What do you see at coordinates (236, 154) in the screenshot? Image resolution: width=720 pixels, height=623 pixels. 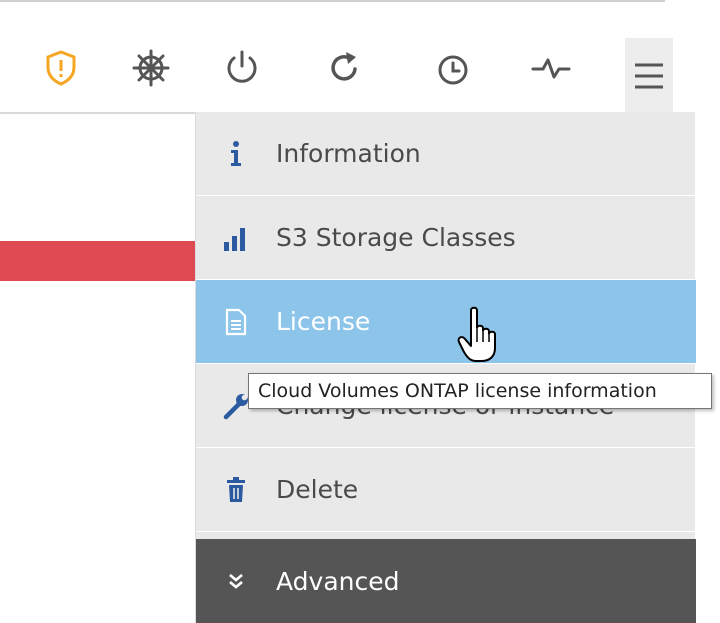 I see `info-icon` at bounding box center [236, 154].